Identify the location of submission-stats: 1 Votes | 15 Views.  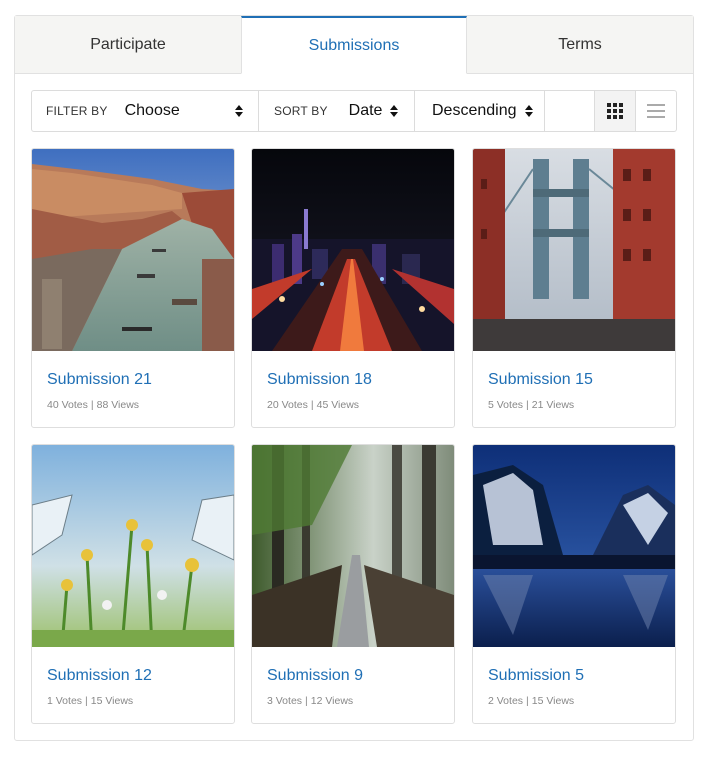
(90, 701).